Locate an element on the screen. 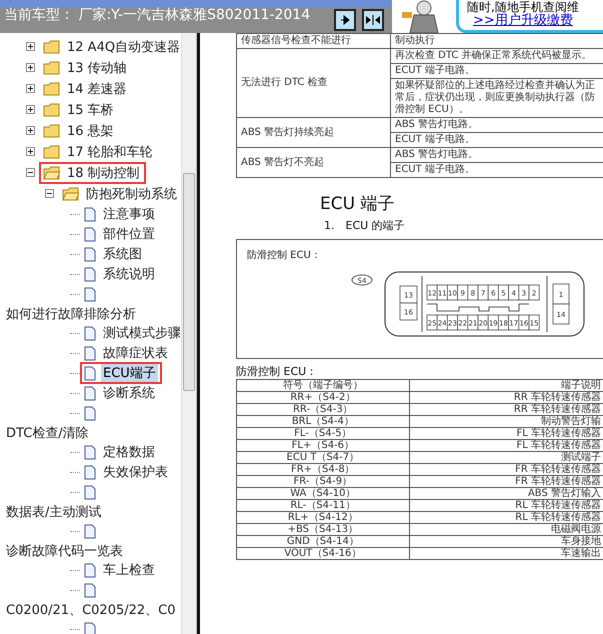 The width and height of the screenshot is (603, 634). subsection-title: 1. ECU 的端子 is located at coordinates (365, 225).